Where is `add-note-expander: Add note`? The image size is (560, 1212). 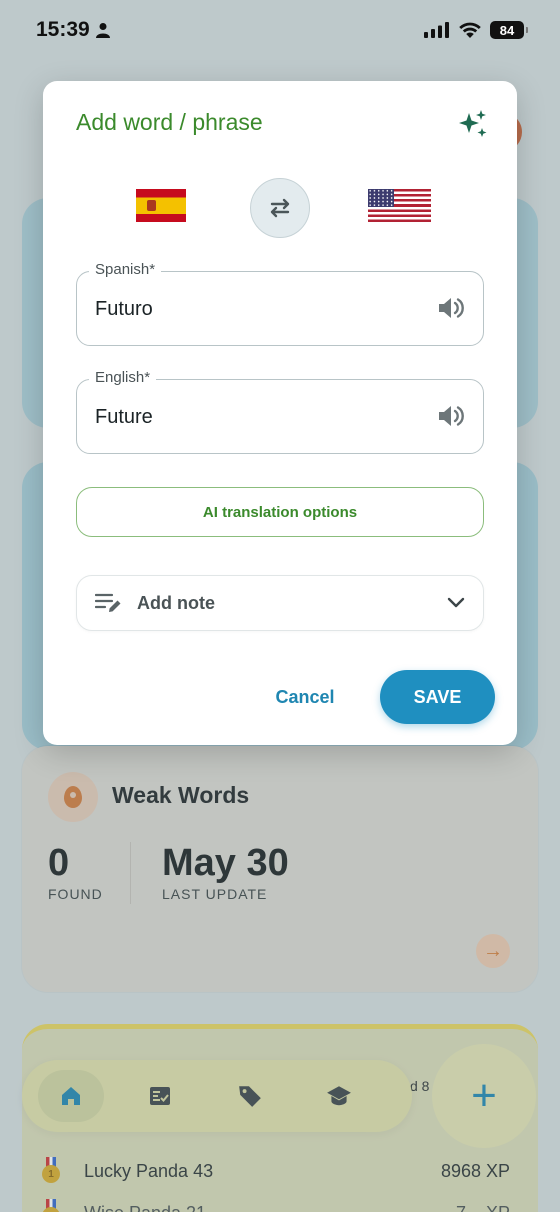
add-note-expander: Add note is located at coordinates (280, 603).